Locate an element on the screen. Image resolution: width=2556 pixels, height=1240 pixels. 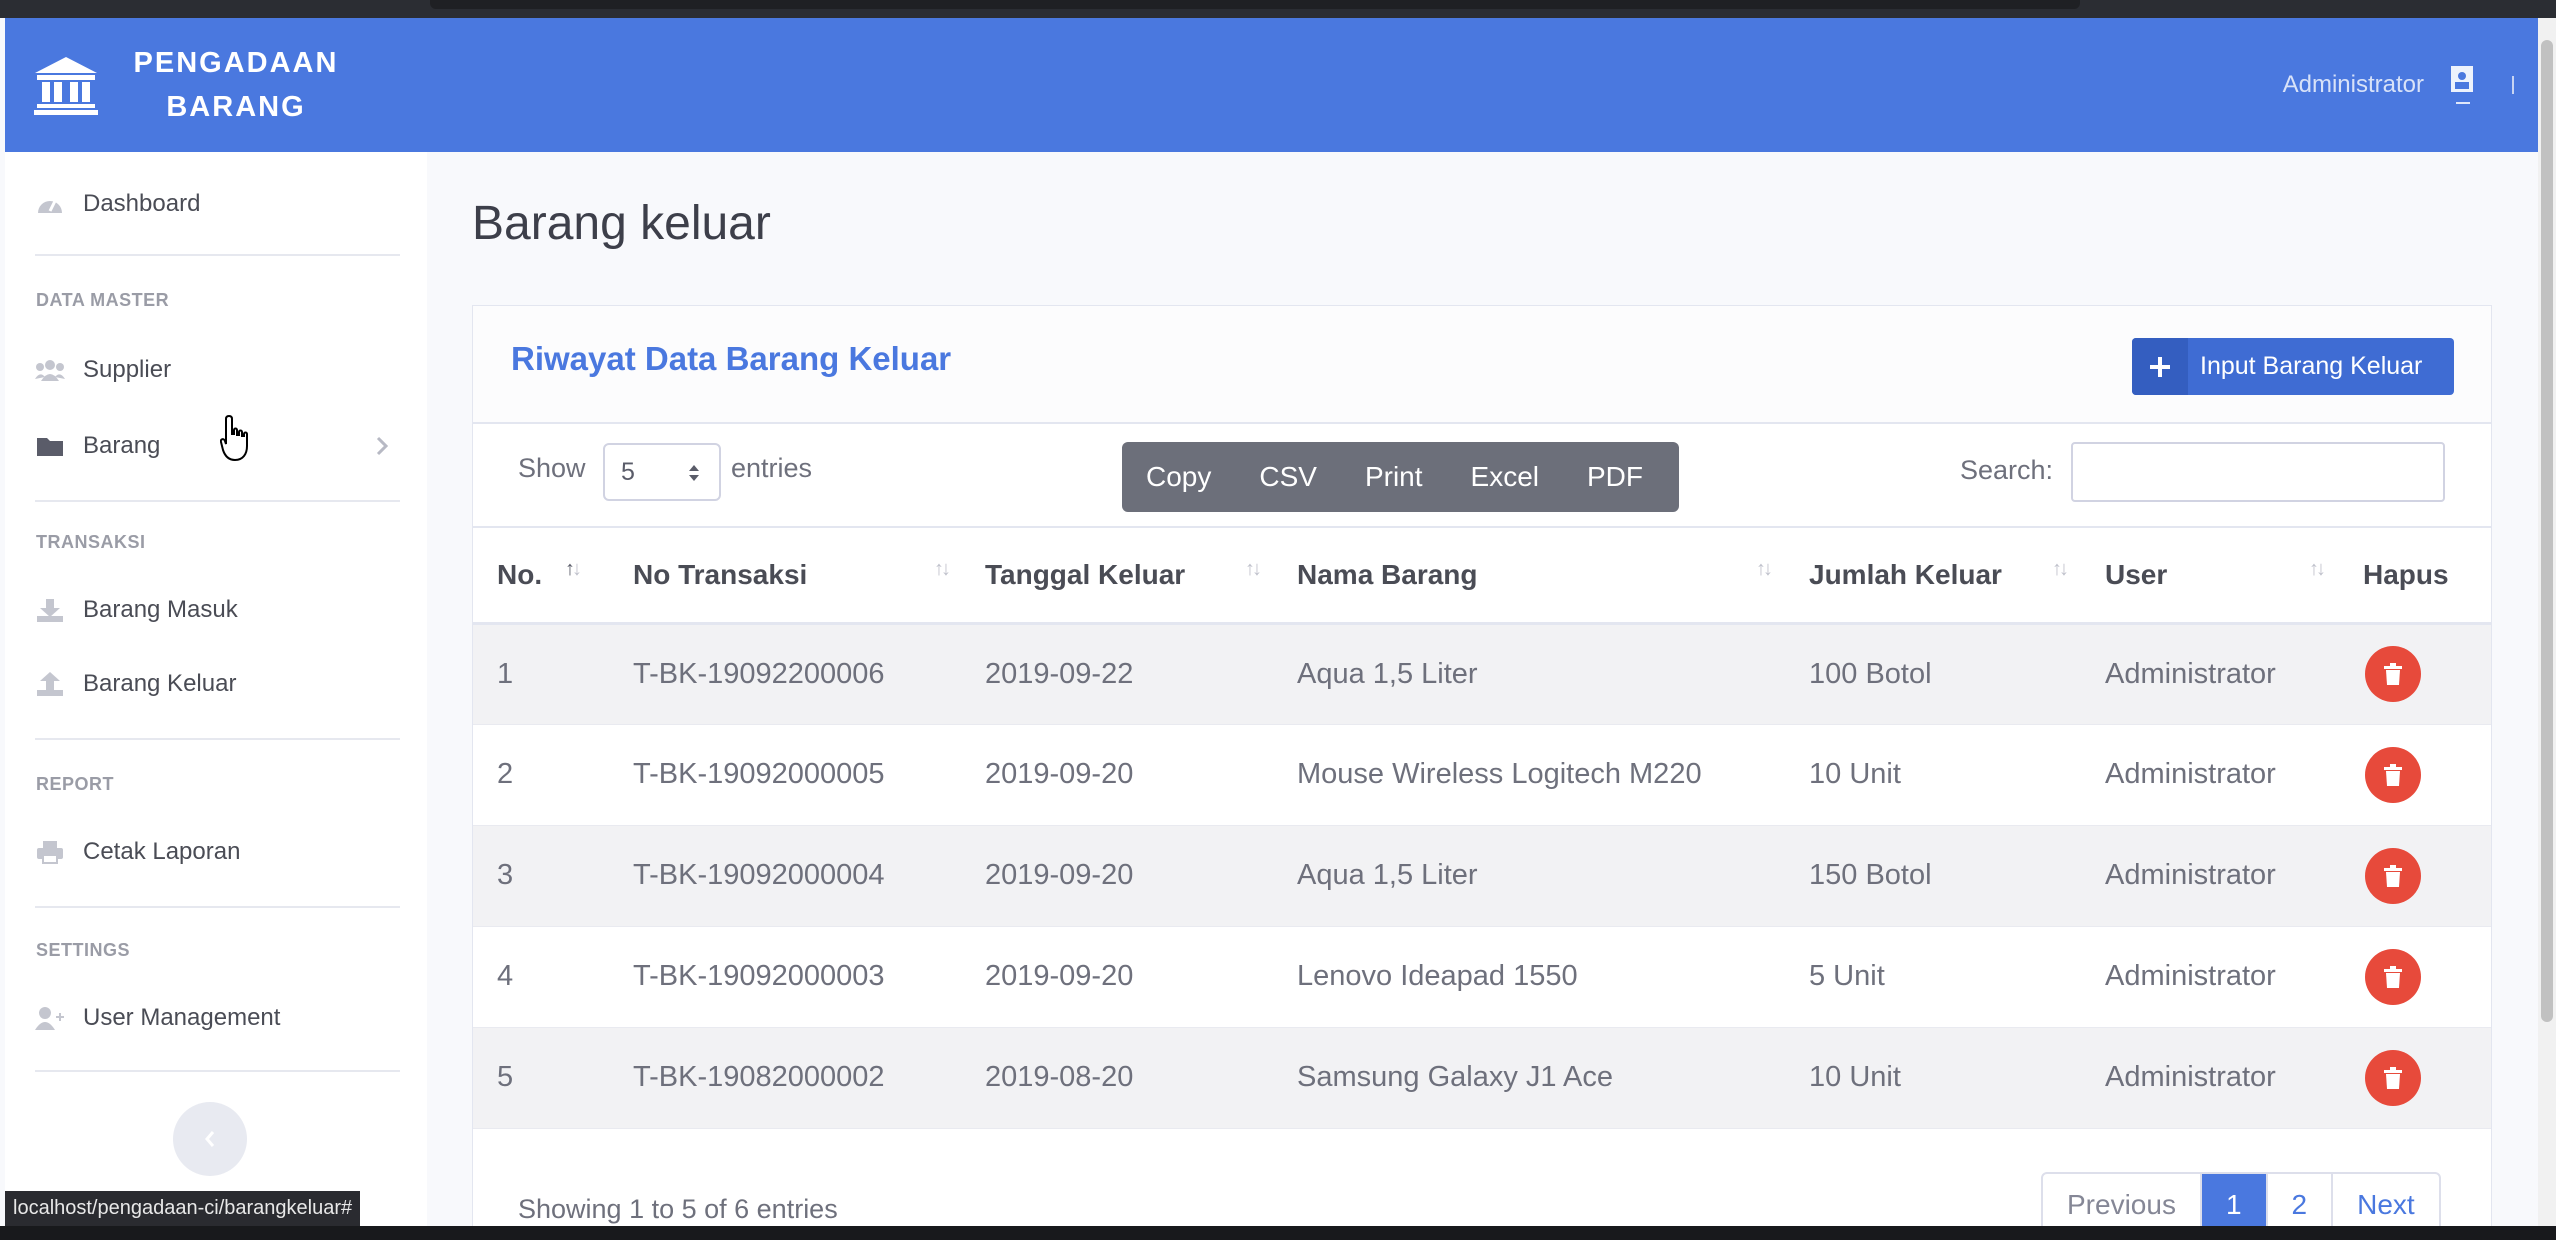
users-icon is located at coordinates (50, 370).